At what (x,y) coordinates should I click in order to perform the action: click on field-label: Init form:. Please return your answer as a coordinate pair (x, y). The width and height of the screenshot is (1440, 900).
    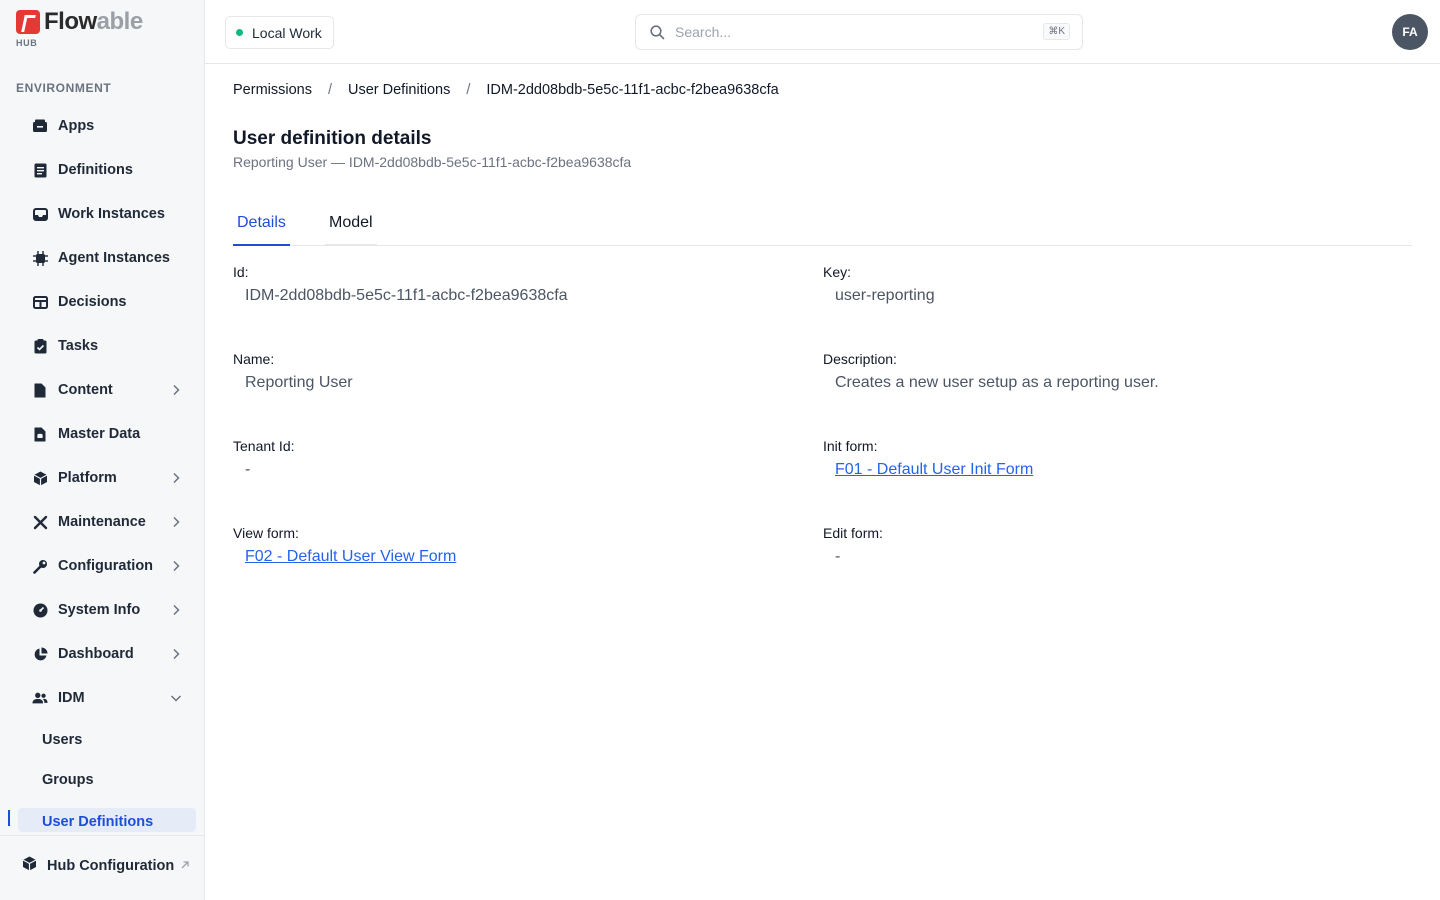
    Looking at the image, I should click on (850, 446).